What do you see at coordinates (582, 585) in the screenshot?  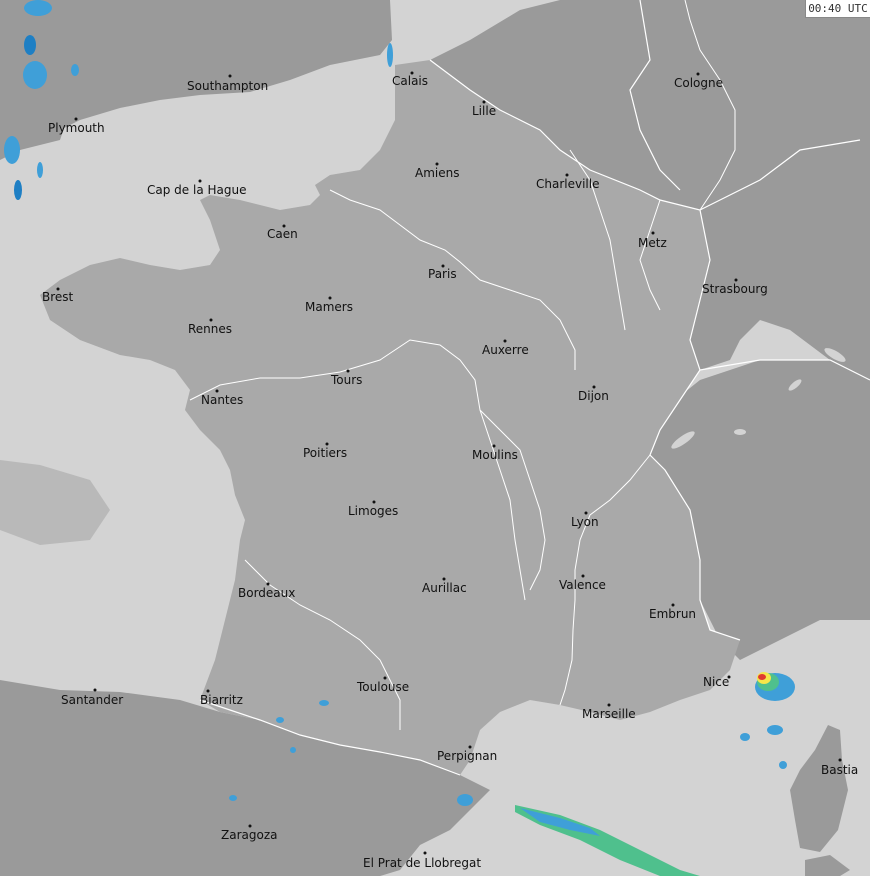 I see `city-label-valence: Valence` at bounding box center [582, 585].